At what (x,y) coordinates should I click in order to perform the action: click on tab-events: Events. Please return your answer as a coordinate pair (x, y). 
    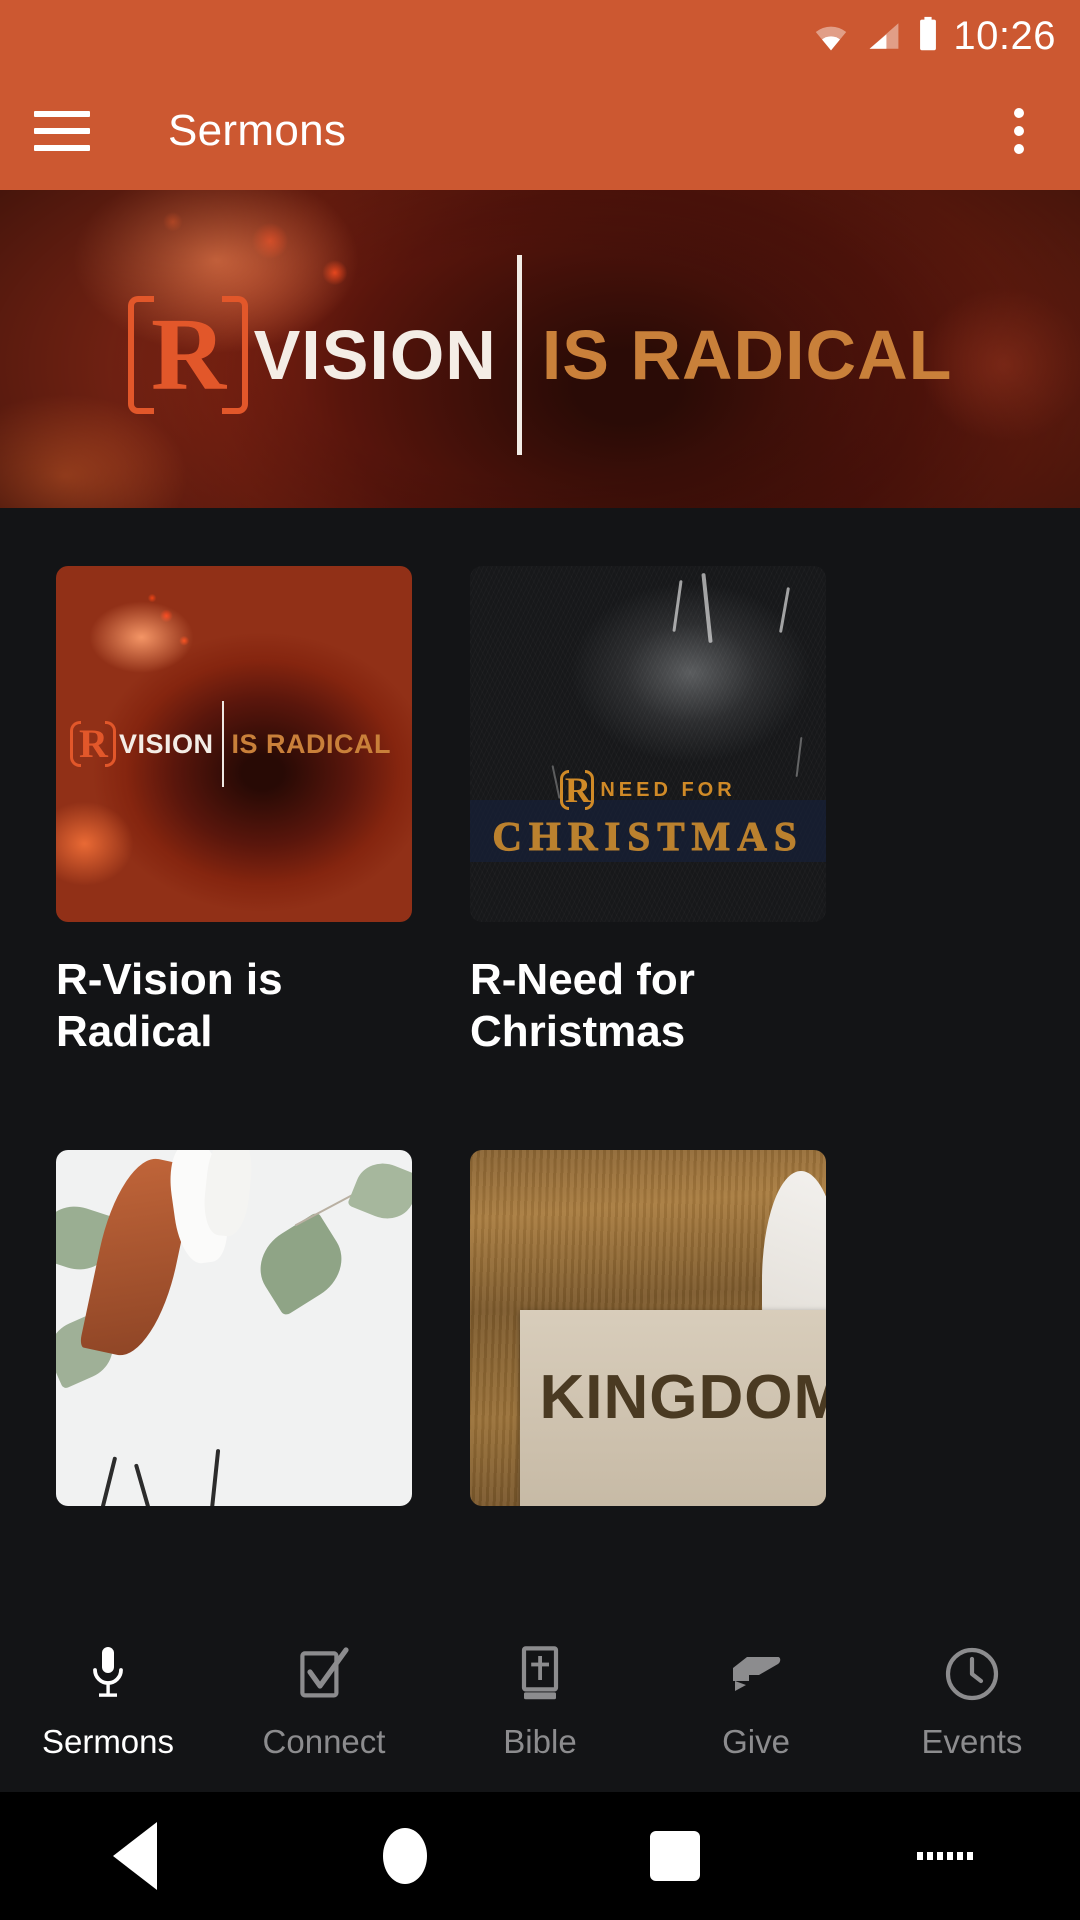
    Looking at the image, I should click on (972, 1702).